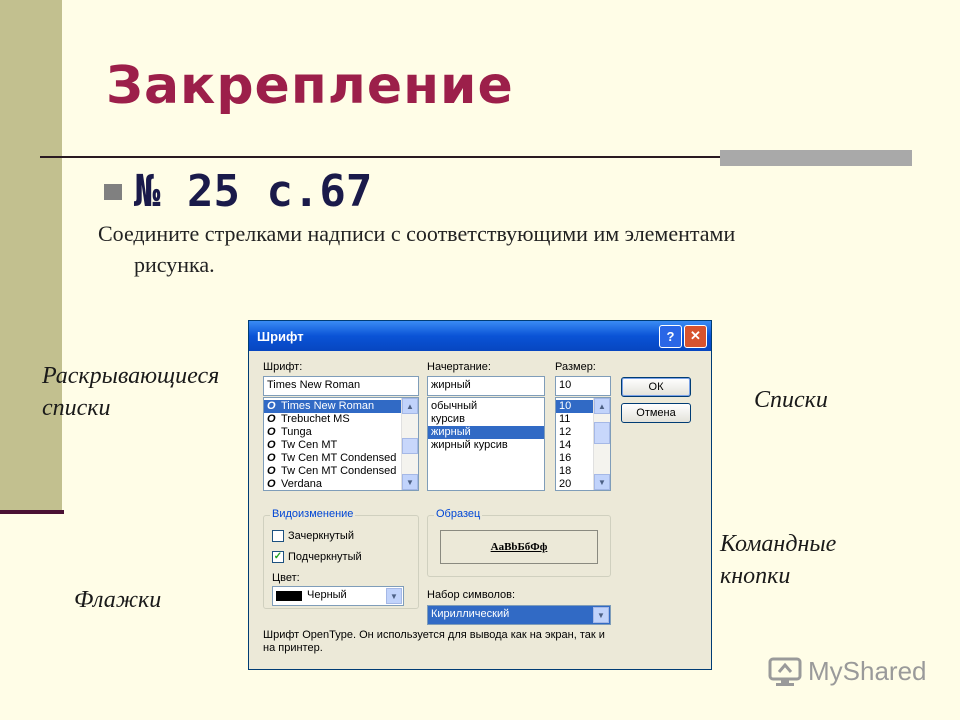 The width and height of the screenshot is (960, 720). Describe the element at coordinates (656, 387) in the screenshot. I see `ok-button: ОК` at that location.